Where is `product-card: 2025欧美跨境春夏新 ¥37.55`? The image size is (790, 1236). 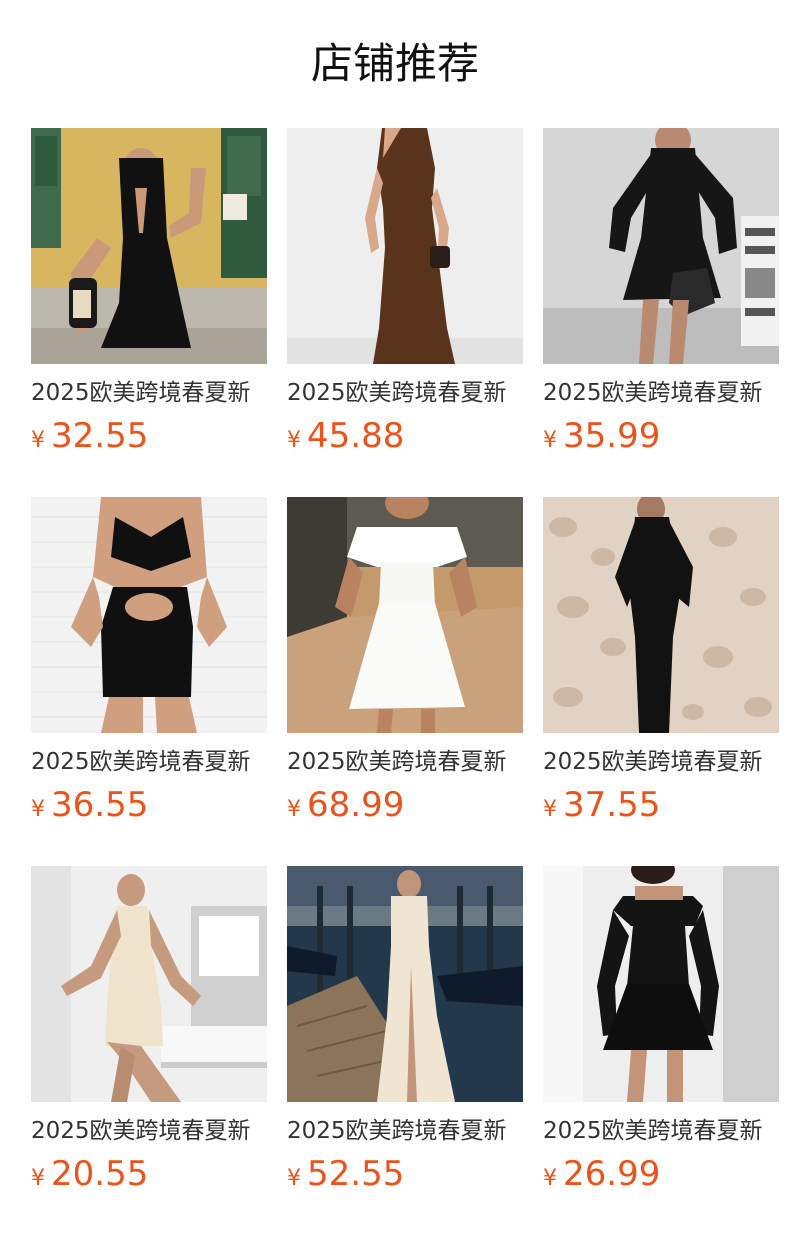 product-card: 2025欧美跨境春夏新 ¥37.55 is located at coordinates (661, 681).